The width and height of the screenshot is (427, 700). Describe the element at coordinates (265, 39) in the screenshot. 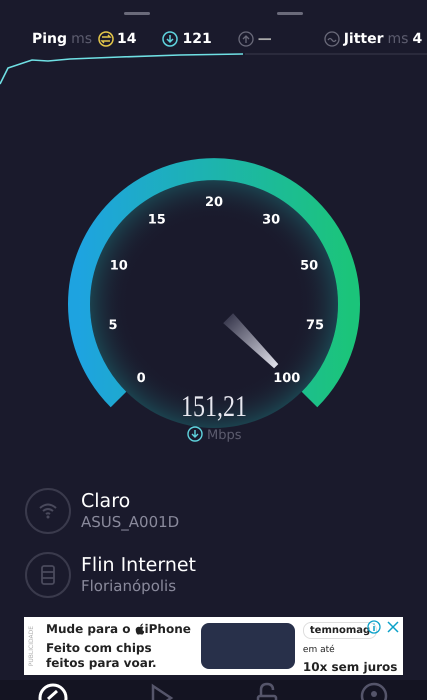

I see `upload-value: —` at that location.